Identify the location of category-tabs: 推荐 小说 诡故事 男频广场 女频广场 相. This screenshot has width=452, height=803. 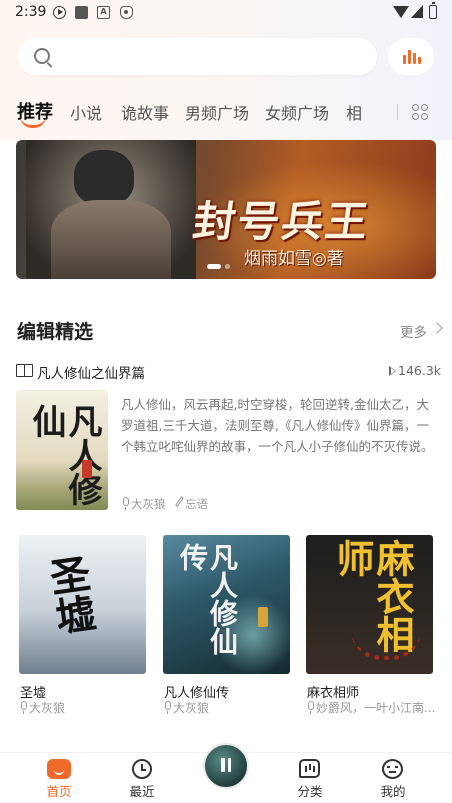
(200, 113).